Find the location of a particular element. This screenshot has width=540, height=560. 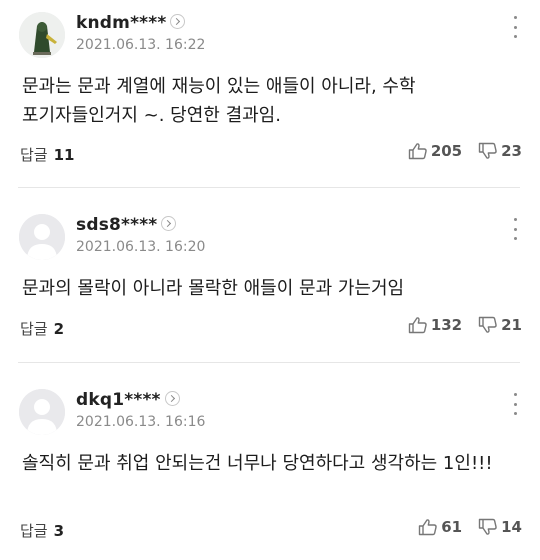

vote-group: 205 23 is located at coordinates (465, 151).